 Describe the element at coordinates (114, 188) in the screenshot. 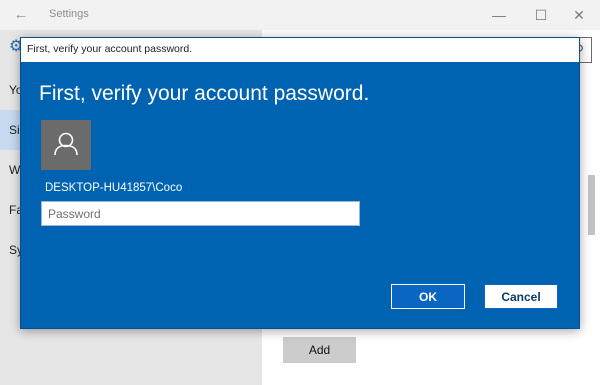

I see `account-name: DESKTOP-HU41857\Coco` at that location.